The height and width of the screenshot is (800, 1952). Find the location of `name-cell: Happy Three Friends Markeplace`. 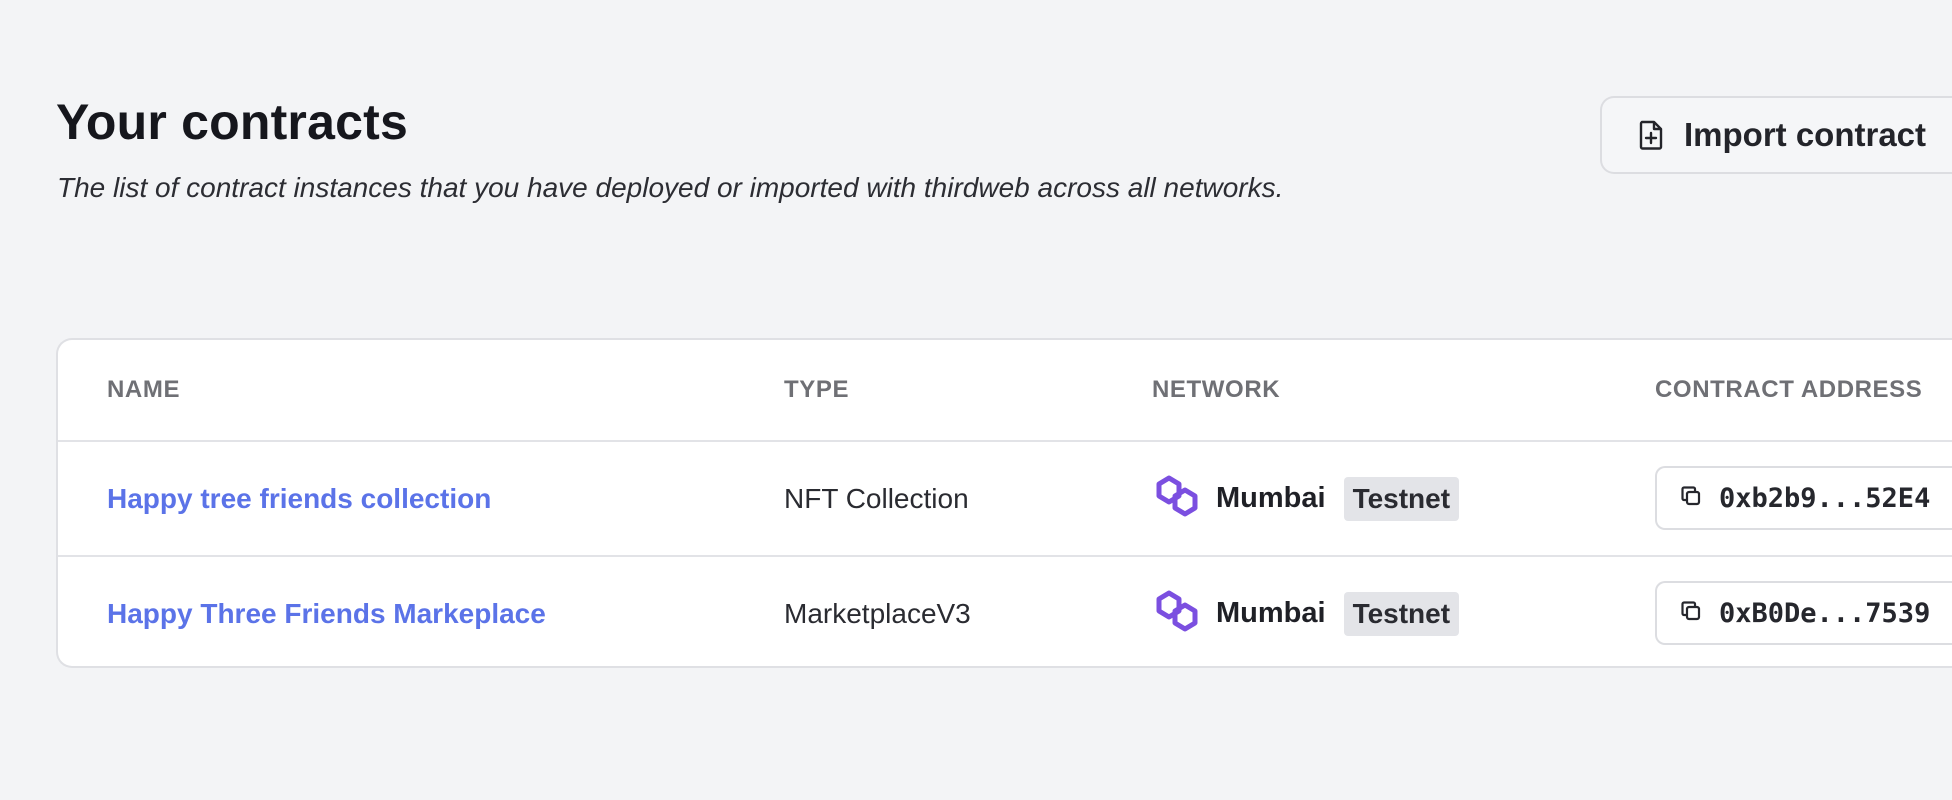

name-cell: Happy Three Friends Markeplace is located at coordinates (326, 611).